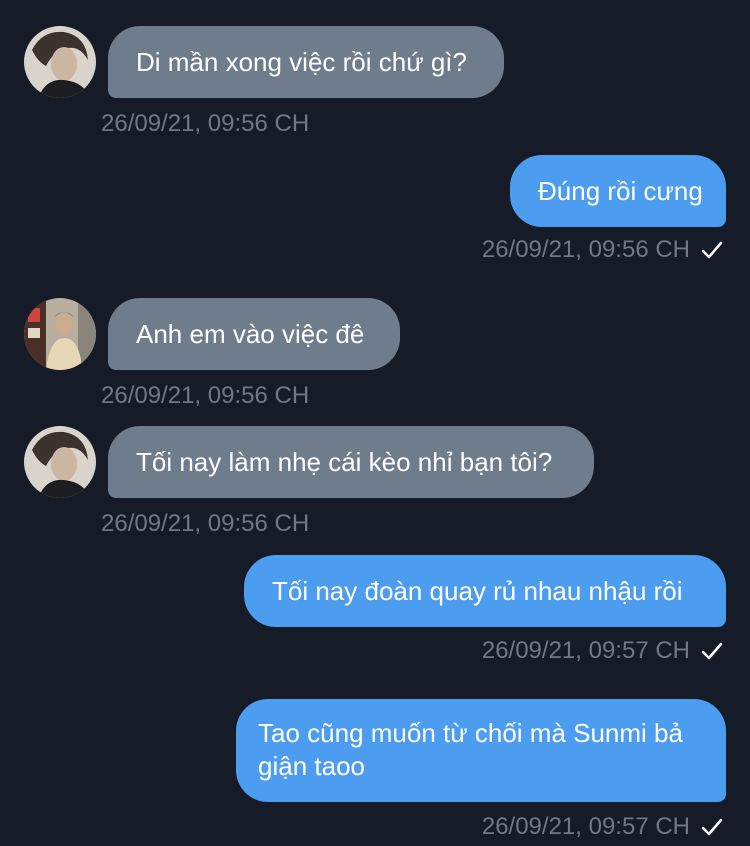  Describe the element at coordinates (477, 590) in the screenshot. I see `message-text: Tối nay đoàn quay rủ nhau nhậu rồi` at that location.